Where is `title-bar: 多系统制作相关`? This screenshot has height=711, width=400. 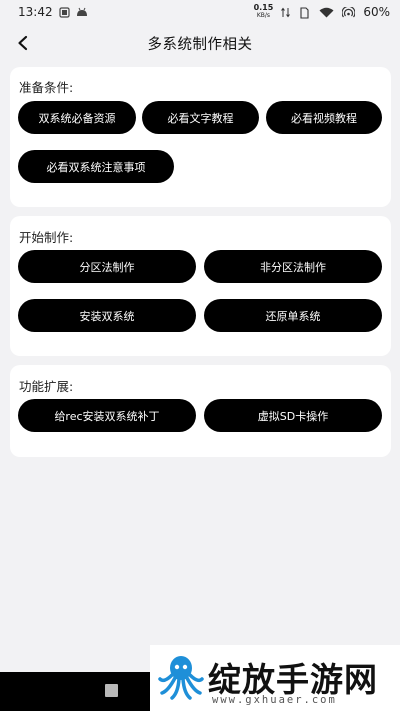
title-bar: 多系统制作相关 is located at coordinates (200, 43).